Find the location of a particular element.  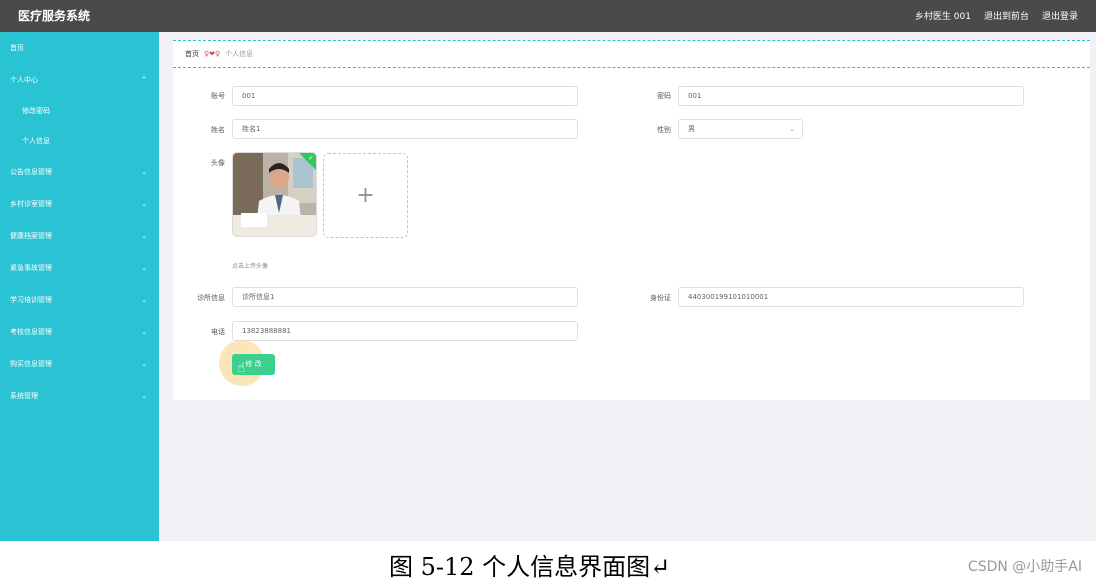

gender-select: 男 ⌄ is located at coordinates (740, 129).